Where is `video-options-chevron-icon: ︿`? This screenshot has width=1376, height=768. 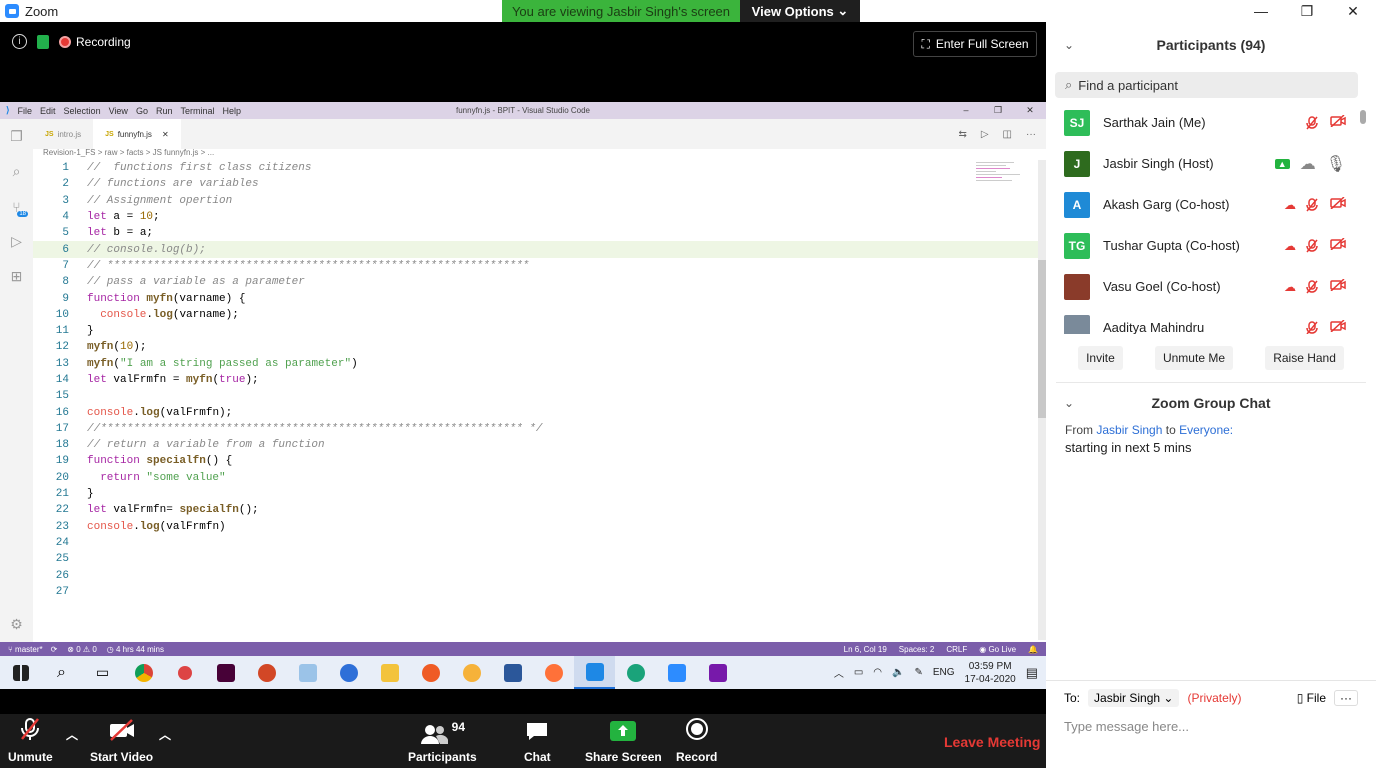
video-options-chevron-icon: ︿ is located at coordinates (165, 741).